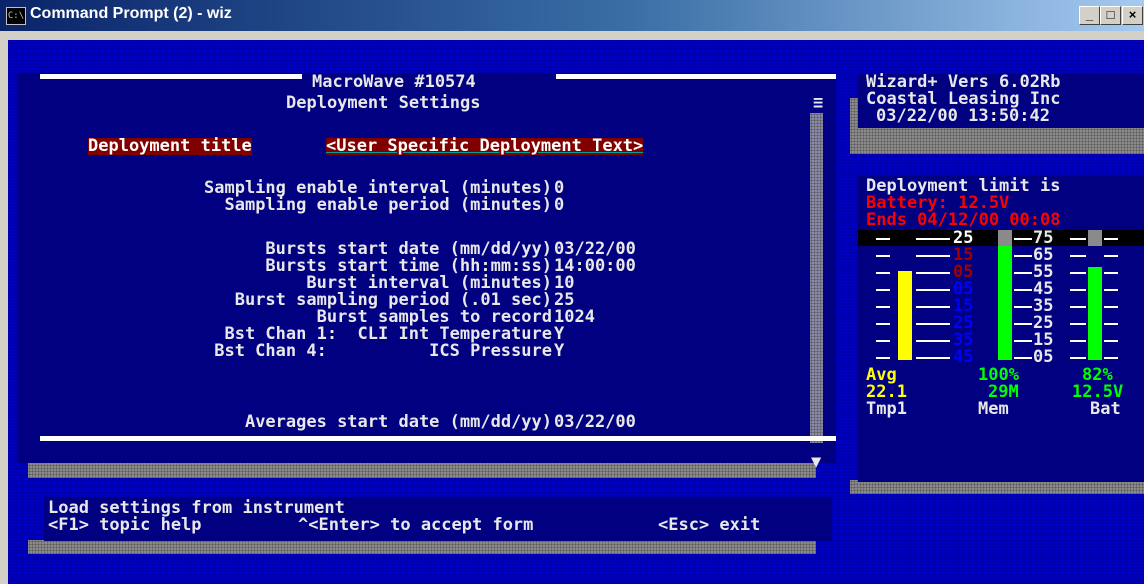  What do you see at coordinates (1110, 15) in the screenshot?
I see `maximize-button: □` at bounding box center [1110, 15].